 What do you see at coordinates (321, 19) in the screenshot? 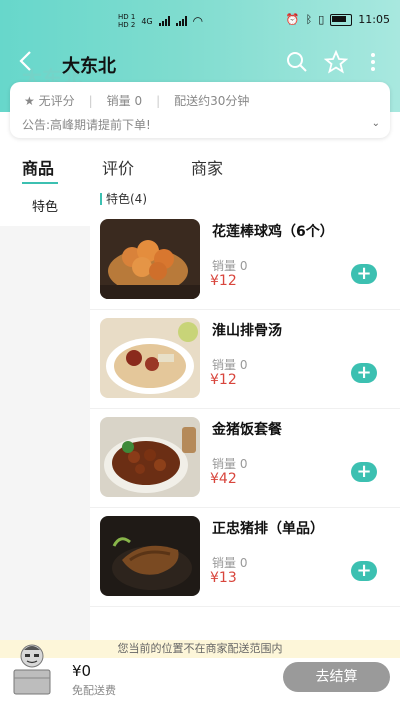
I see `vibrate-icon: ▯` at bounding box center [321, 19].